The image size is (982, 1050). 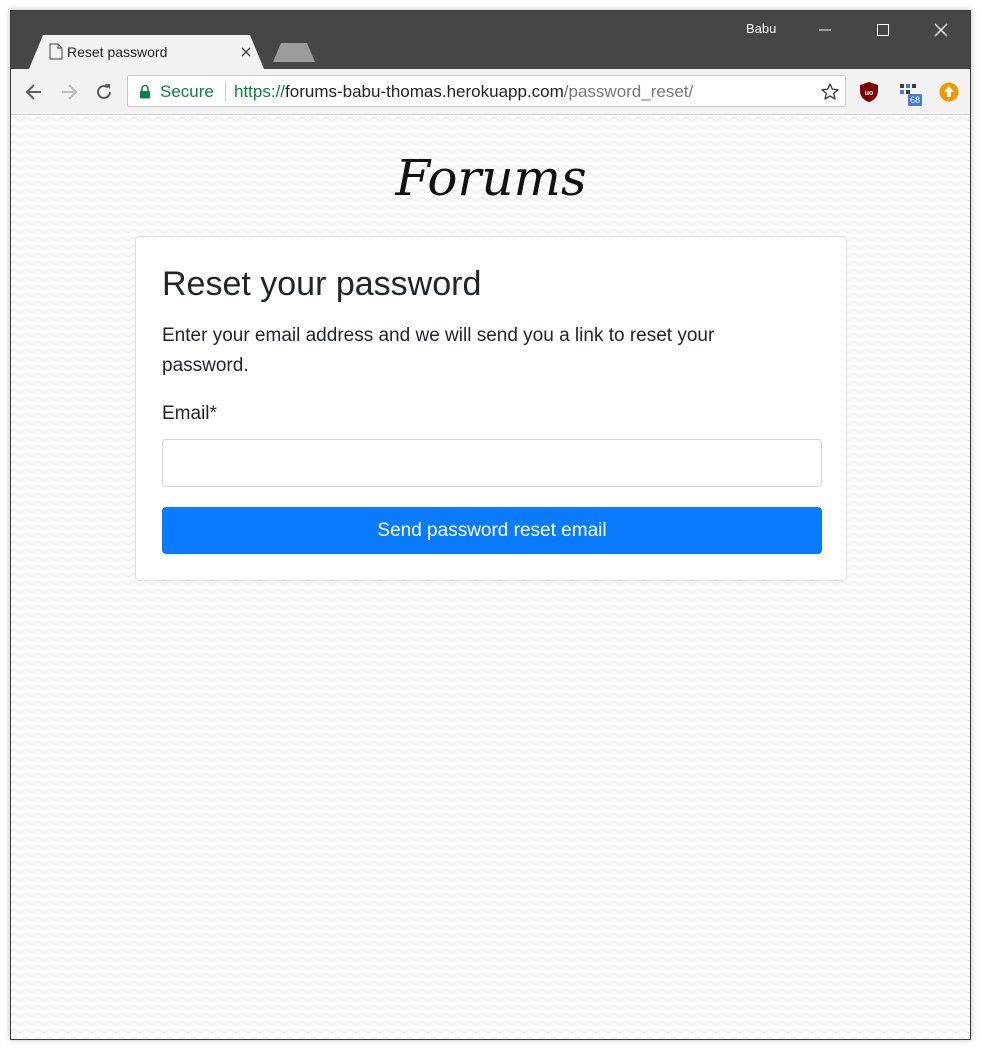 What do you see at coordinates (761, 28) in the screenshot?
I see `profile-name: Babu` at bounding box center [761, 28].